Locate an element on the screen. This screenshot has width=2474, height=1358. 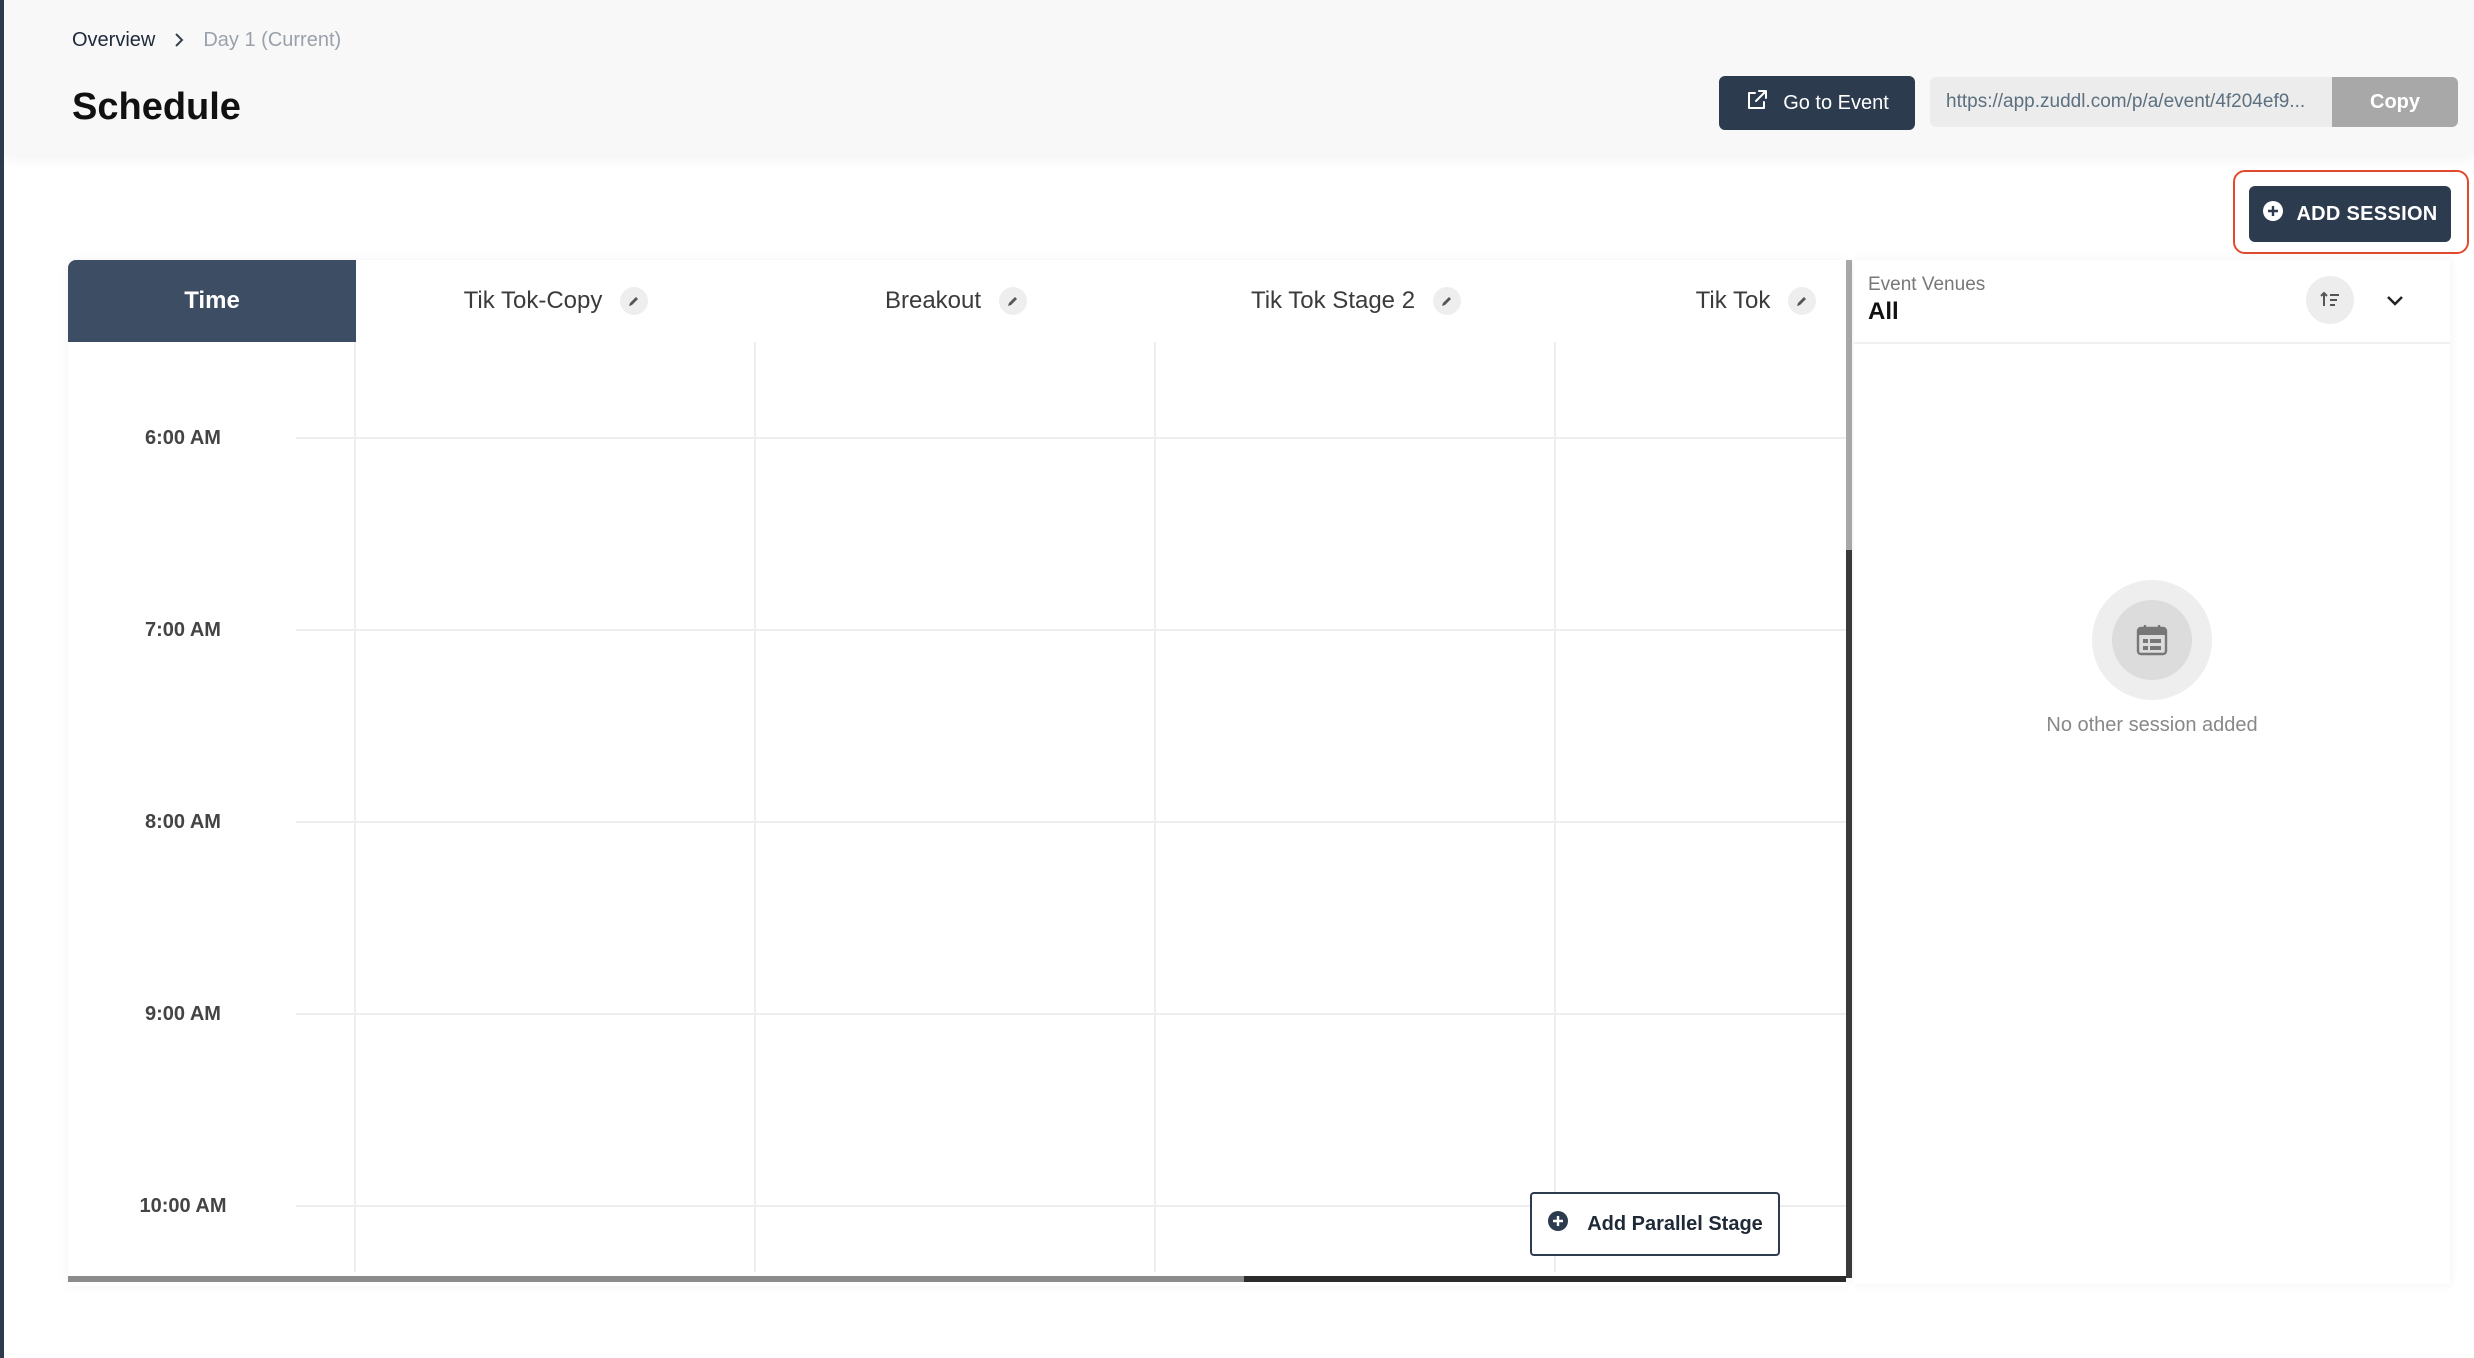
stage-name: Tik Tok Stage 2 is located at coordinates (1333, 300).